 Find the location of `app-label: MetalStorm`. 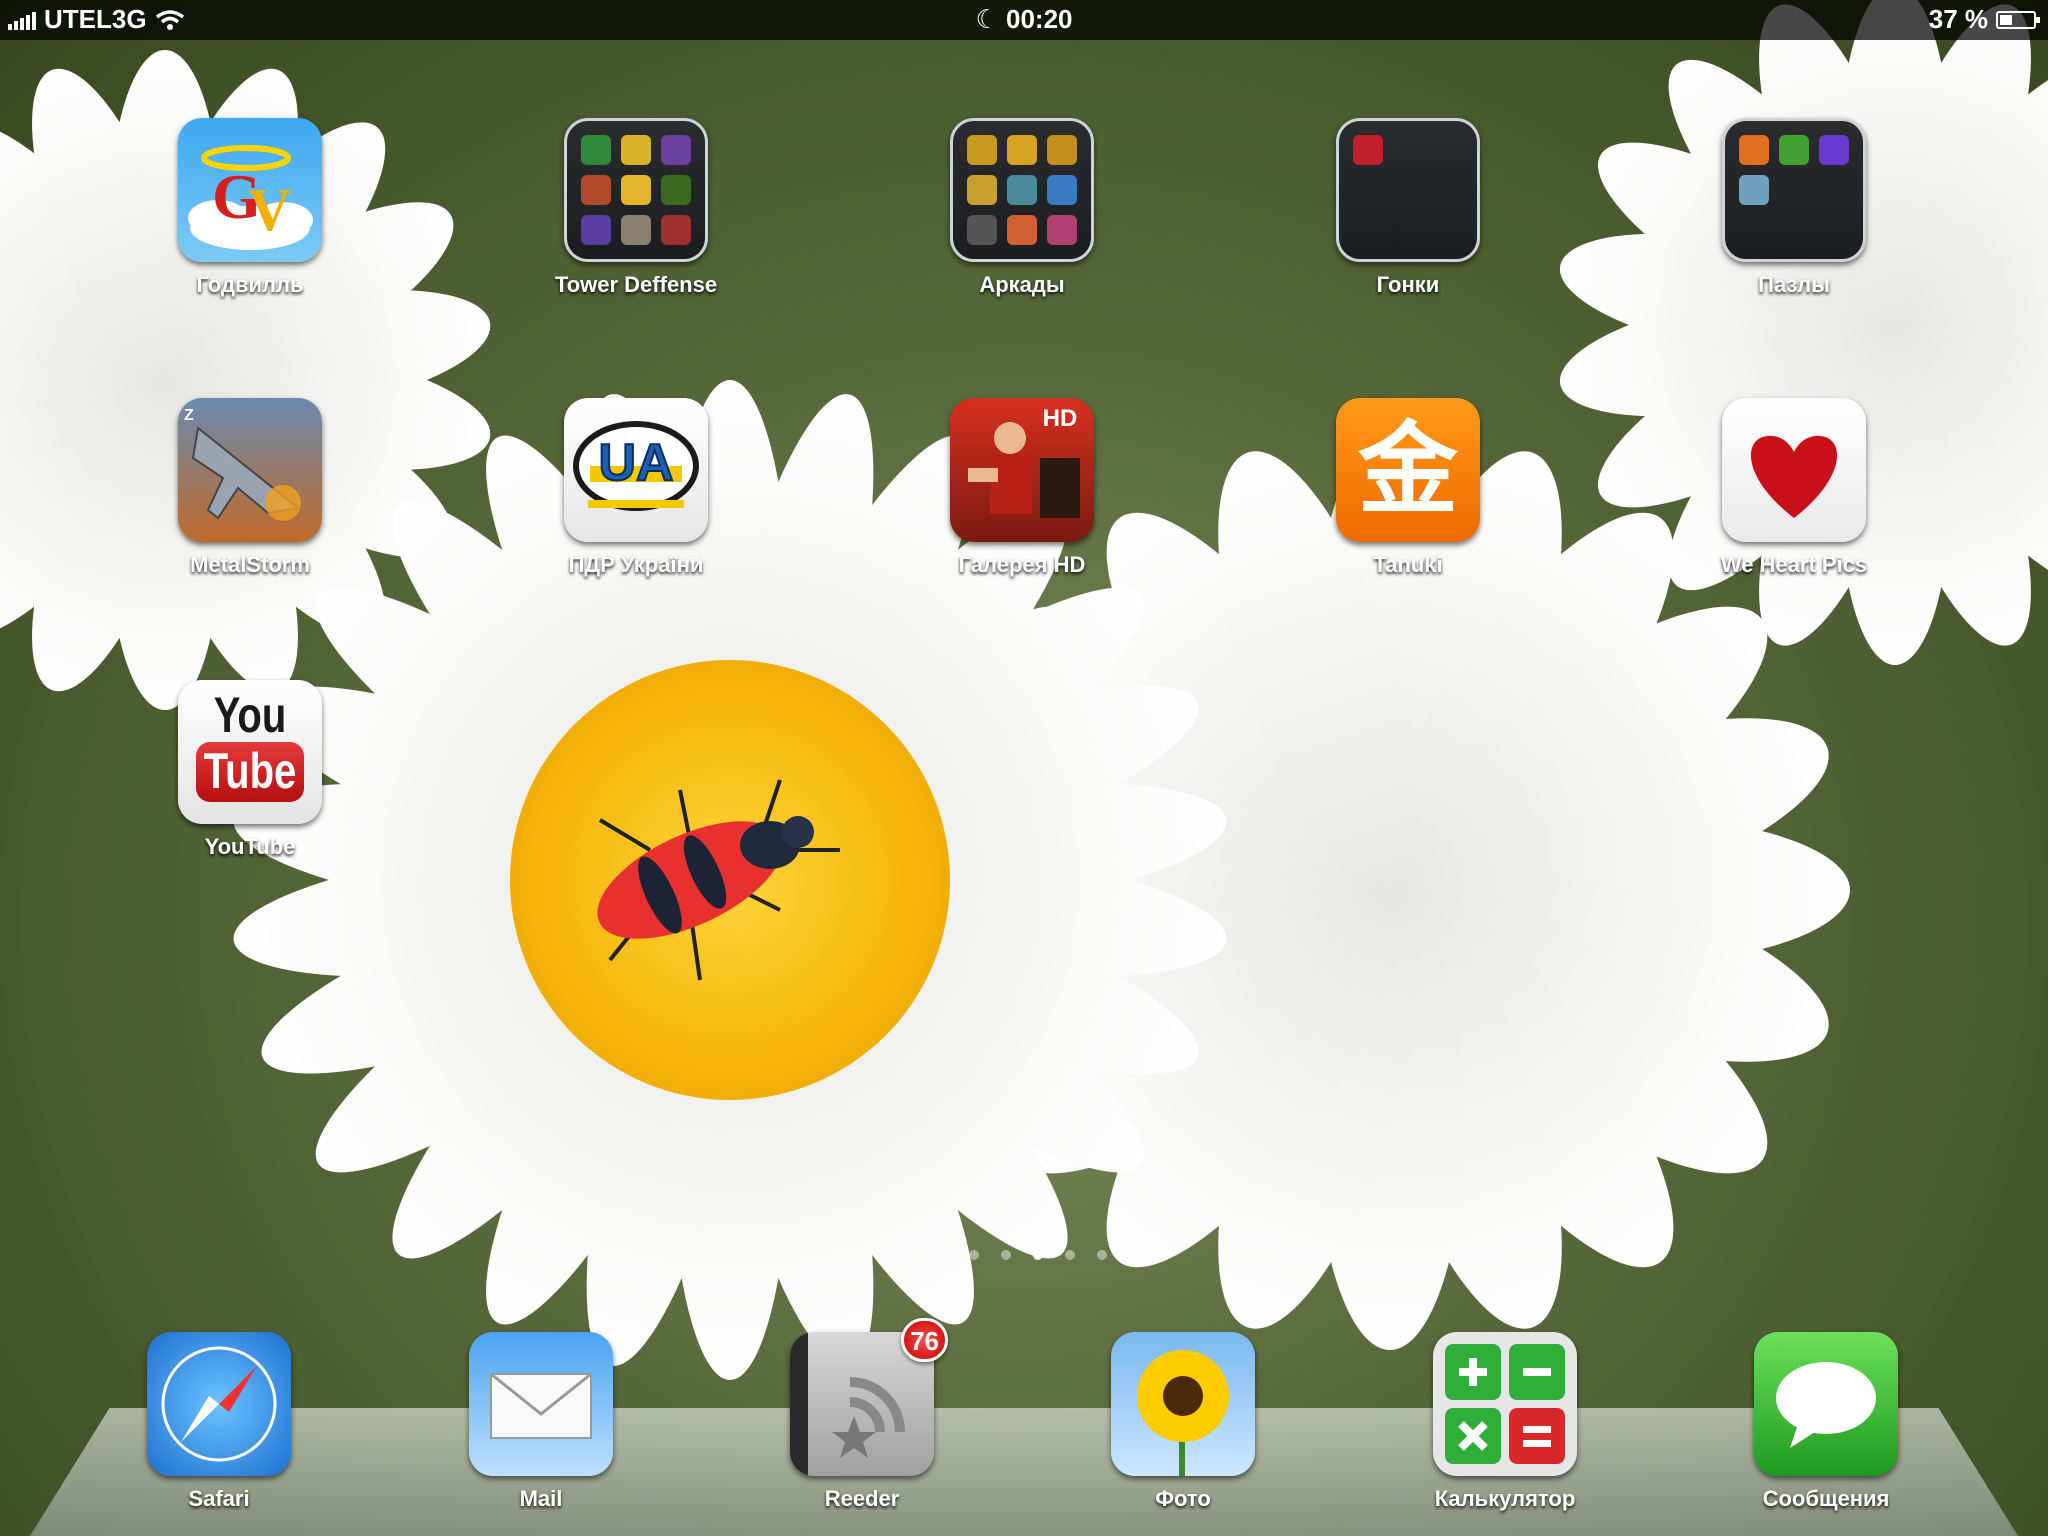

app-label: MetalStorm is located at coordinates (250, 564).